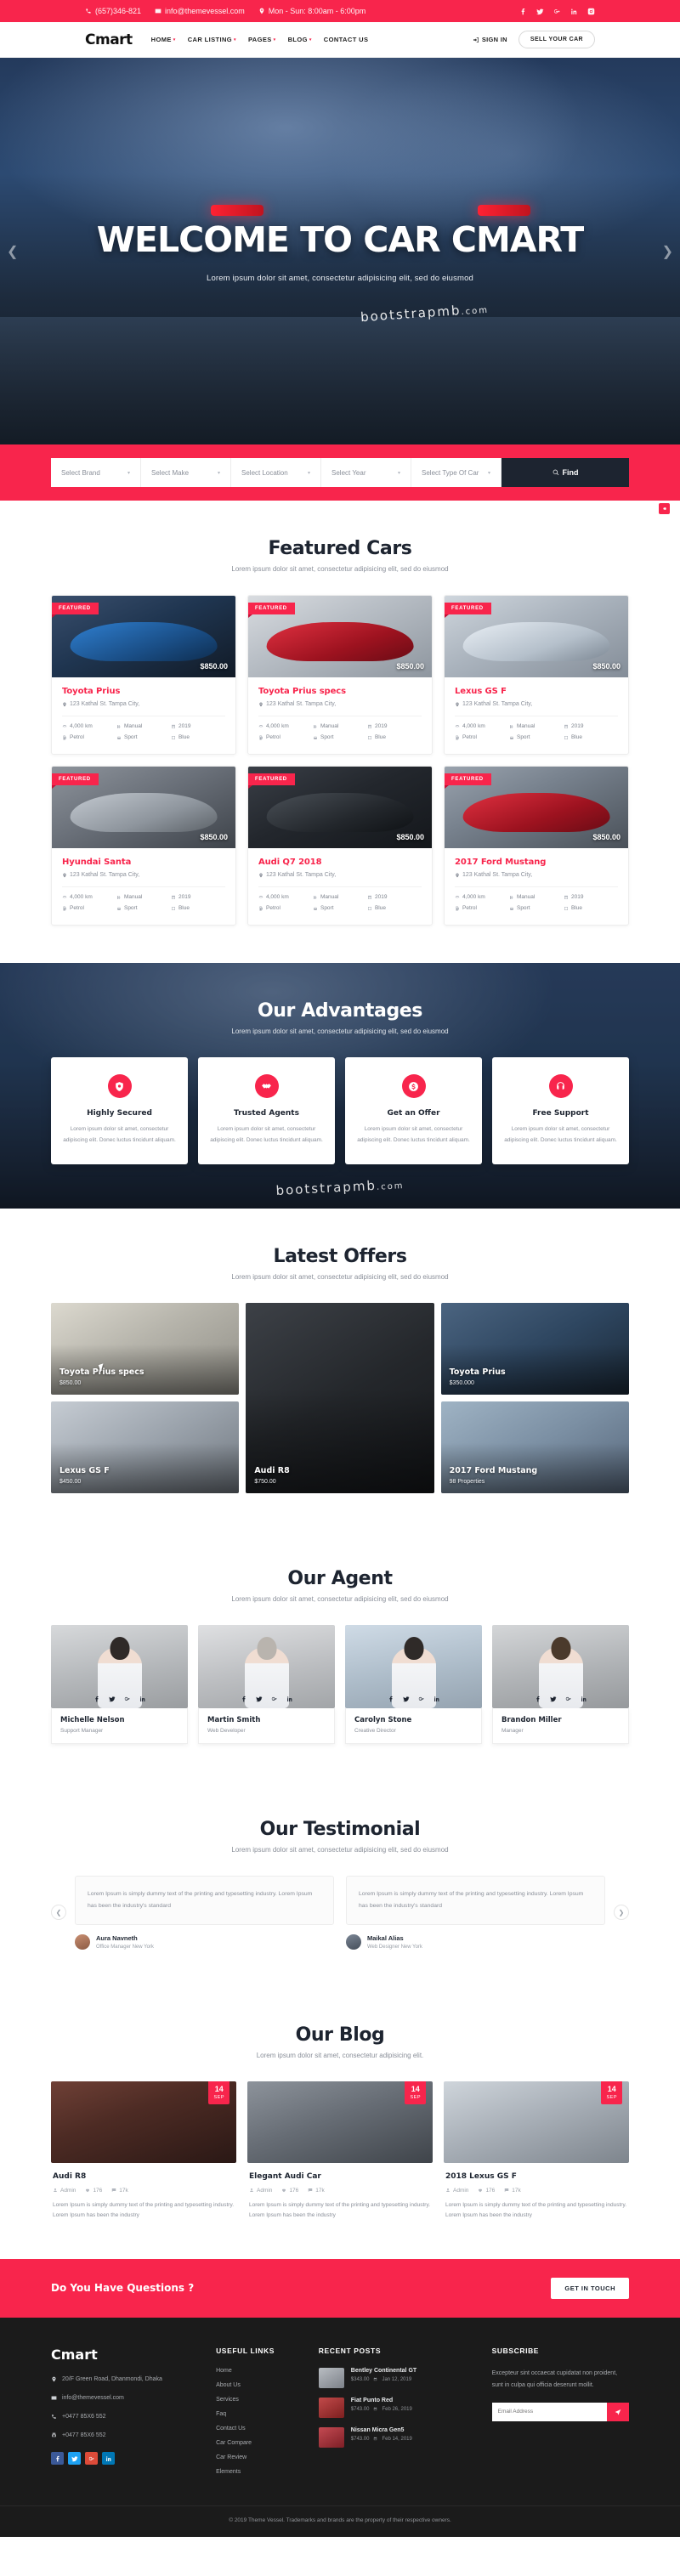 The height and width of the screenshot is (2576, 680). What do you see at coordinates (340, 862) in the screenshot?
I see `car-title: Audi Q7 2018` at bounding box center [340, 862].